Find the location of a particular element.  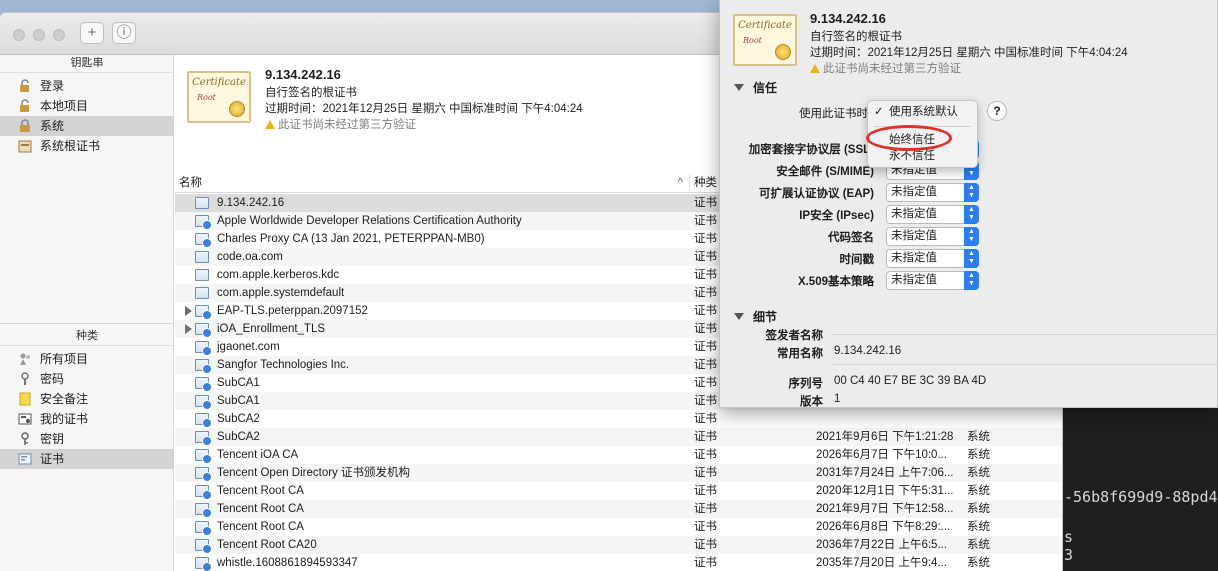

sidebar-item-passwords: 密码 is located at coordinates (87, 379).